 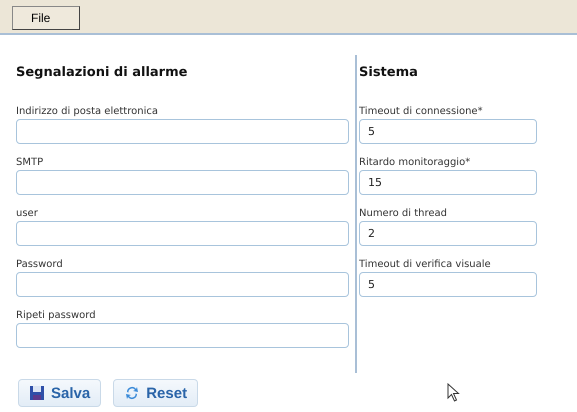 What do you see at coordinates (87, 111) in the screenshot?
I see `field-label: Indirizzo di posta elettronica` at bounding box center [87, 111].